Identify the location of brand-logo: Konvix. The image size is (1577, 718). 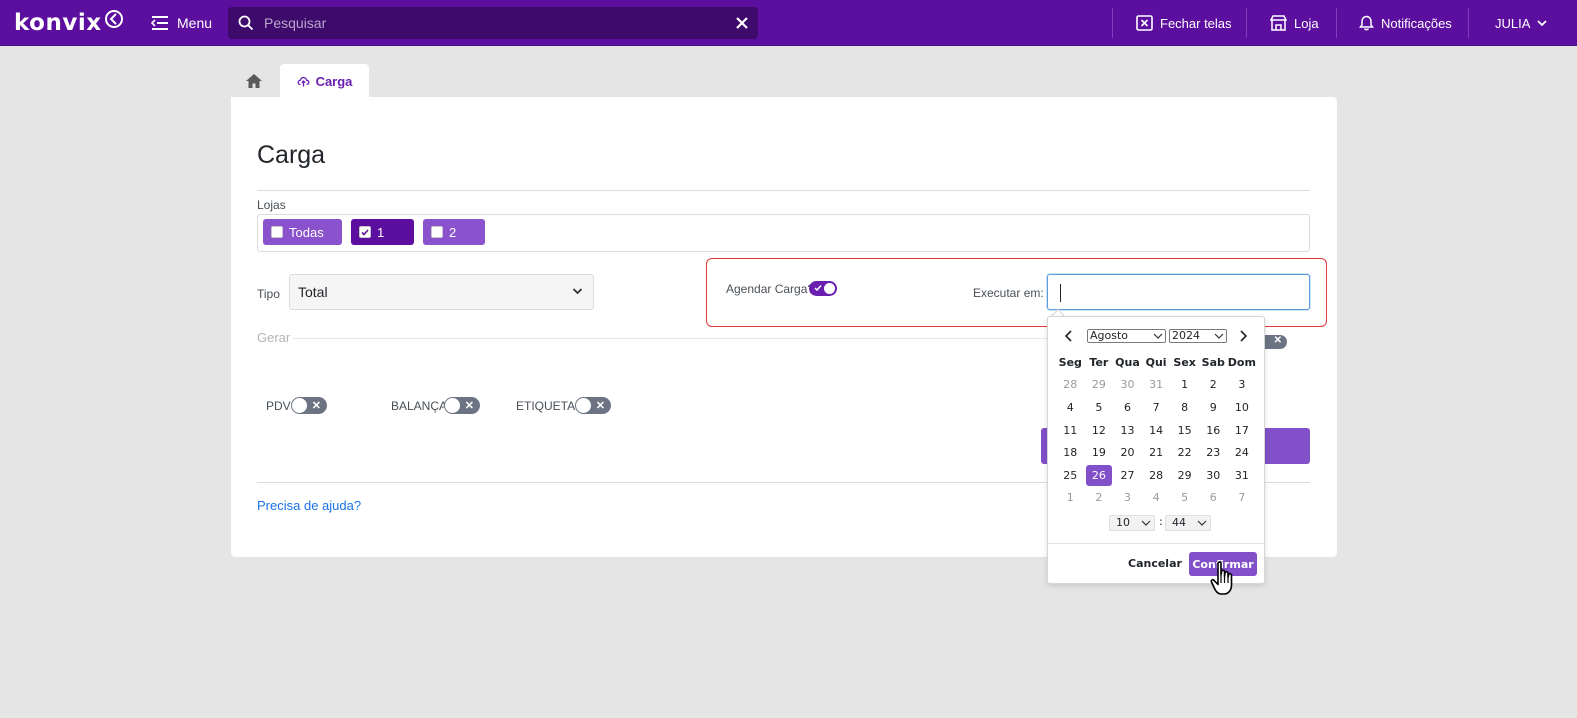
(69, 23).